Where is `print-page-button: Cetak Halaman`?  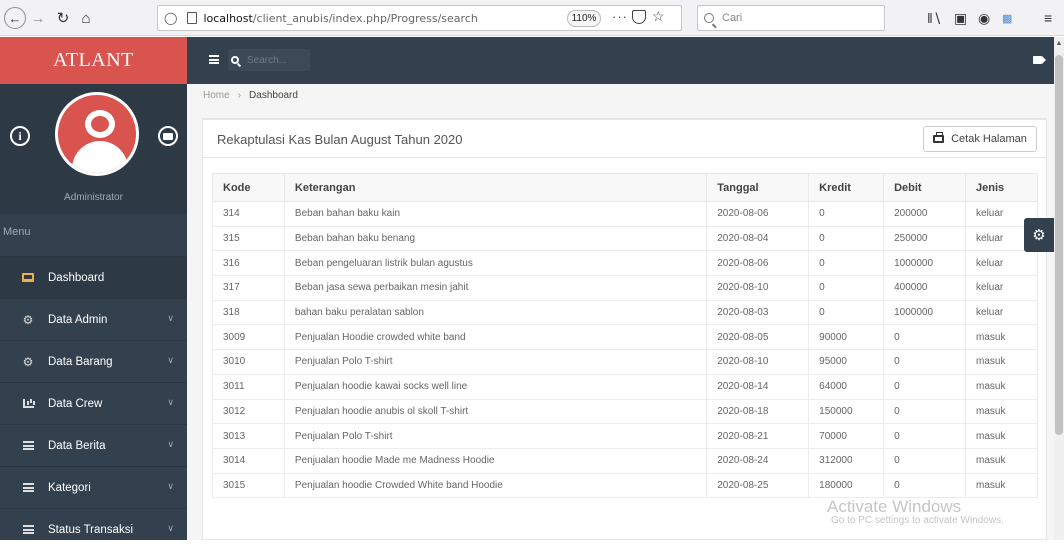
print-page-button: Cetak Halaman is located at coordinates (980, 139).